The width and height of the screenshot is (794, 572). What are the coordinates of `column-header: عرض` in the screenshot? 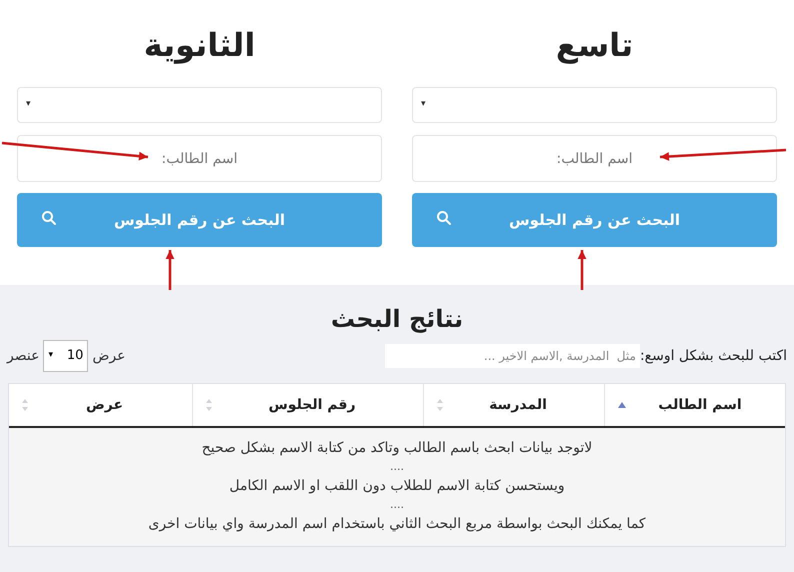 It's located at (100, 405).